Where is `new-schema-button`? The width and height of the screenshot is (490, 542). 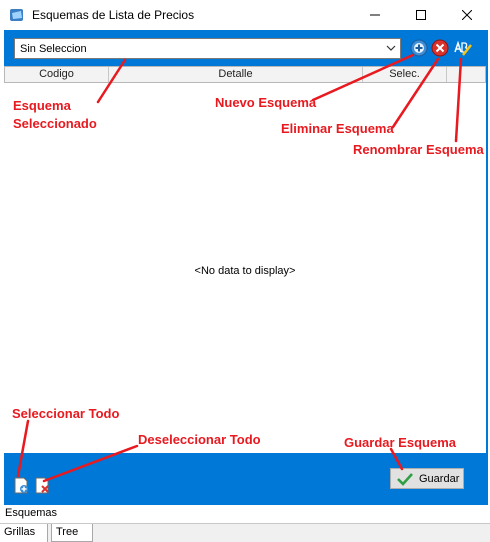 new-schema-button is located at coordinates (419, 48).